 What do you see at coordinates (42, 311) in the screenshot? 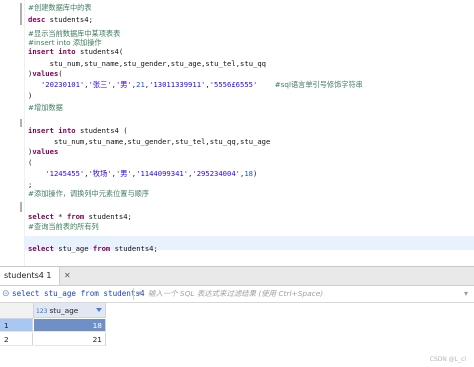
I see `numeric-type-icon: 123` at bounding box center [42, 311].